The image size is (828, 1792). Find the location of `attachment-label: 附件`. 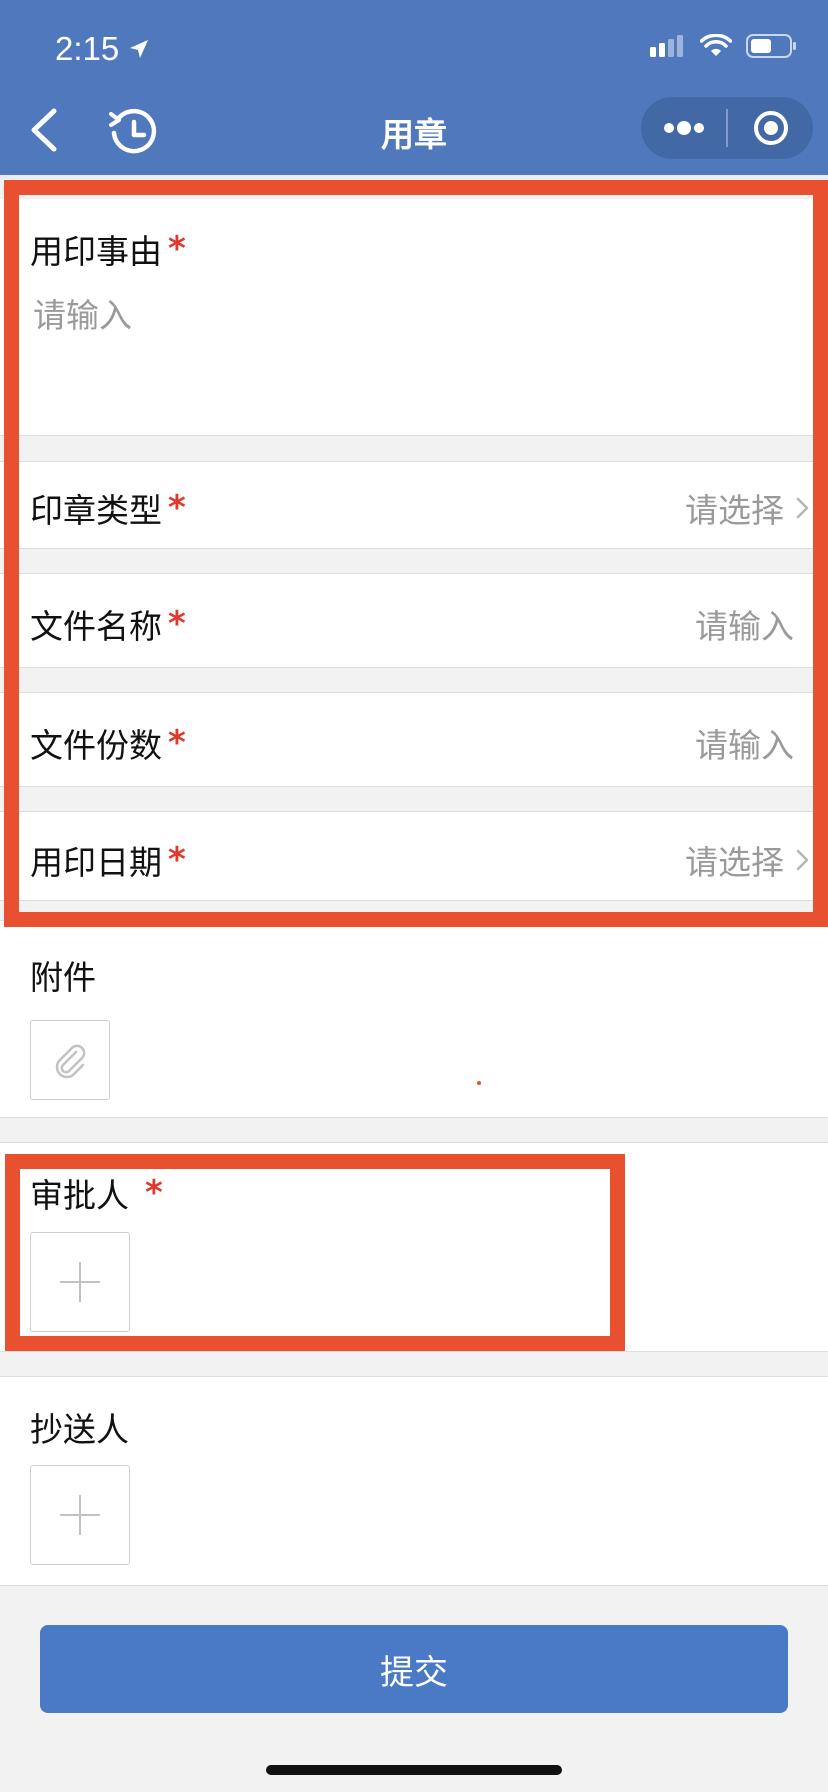

attachment-label: 附件 is located at coordinates (63, 977).